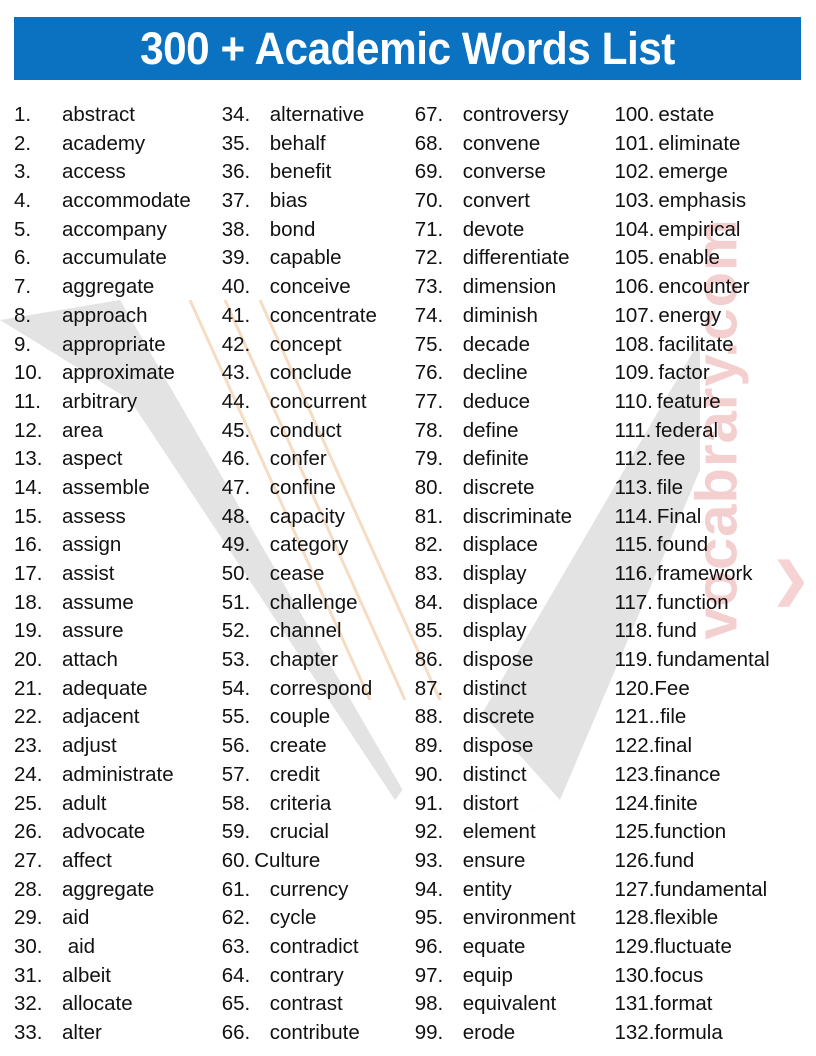 This screenshot has height=1056, width=816. I want to click on word-list-item: 71. devote, so click(512, 230).